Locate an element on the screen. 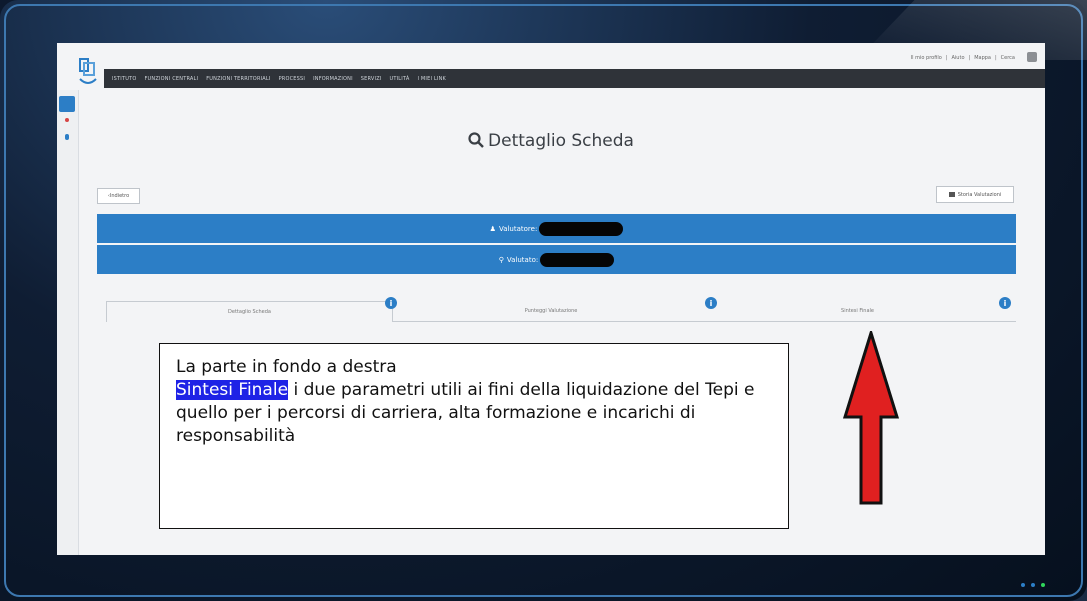 The width and height of the screenshot is (1087, 601). tab-label: Punteggi Valutazione is located at coordinates (551, 311).